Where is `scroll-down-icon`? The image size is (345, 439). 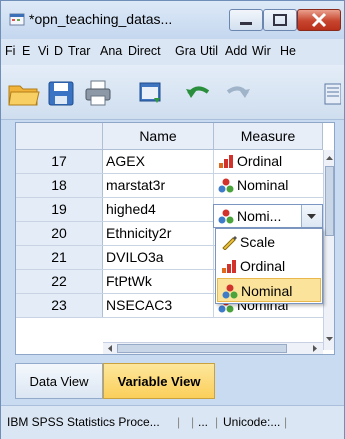 scroll-down-icon is located at coordinates (329, 339).